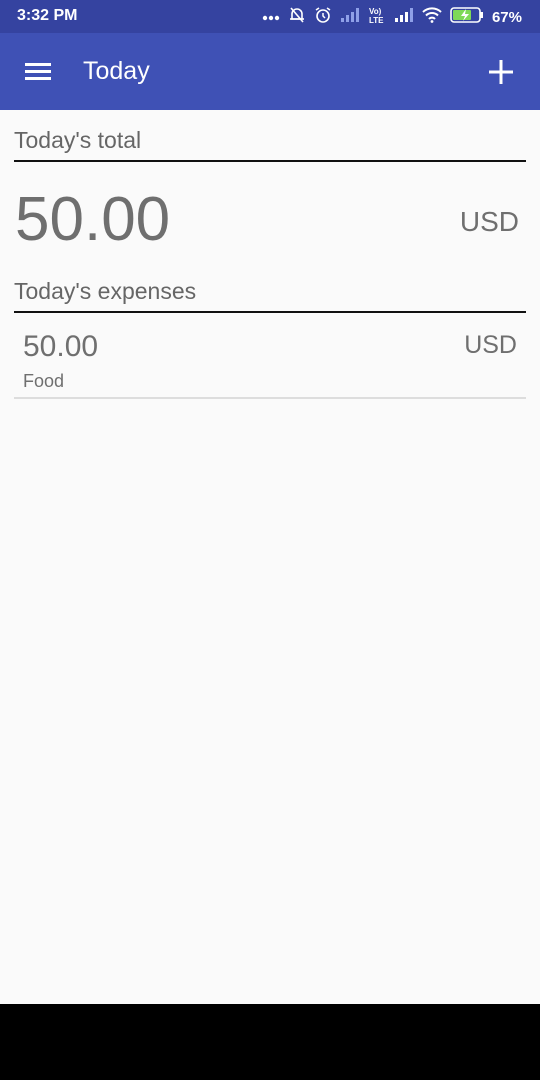  What do you see at coordinates (61, 346) in the screenshot?
I see `expense-amount: 50.00` at bounding box center [61, 346].